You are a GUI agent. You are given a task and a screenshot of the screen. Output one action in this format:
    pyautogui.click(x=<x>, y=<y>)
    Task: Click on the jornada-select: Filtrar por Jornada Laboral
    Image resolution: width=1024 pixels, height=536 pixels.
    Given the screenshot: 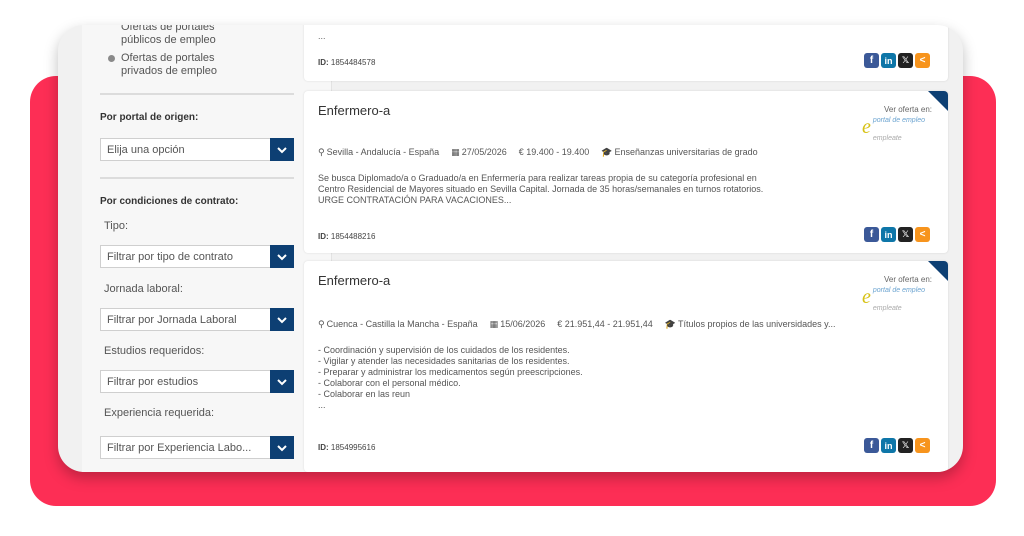 What is the action you would take?
    pyautogui.click(x=197, y=319)
    